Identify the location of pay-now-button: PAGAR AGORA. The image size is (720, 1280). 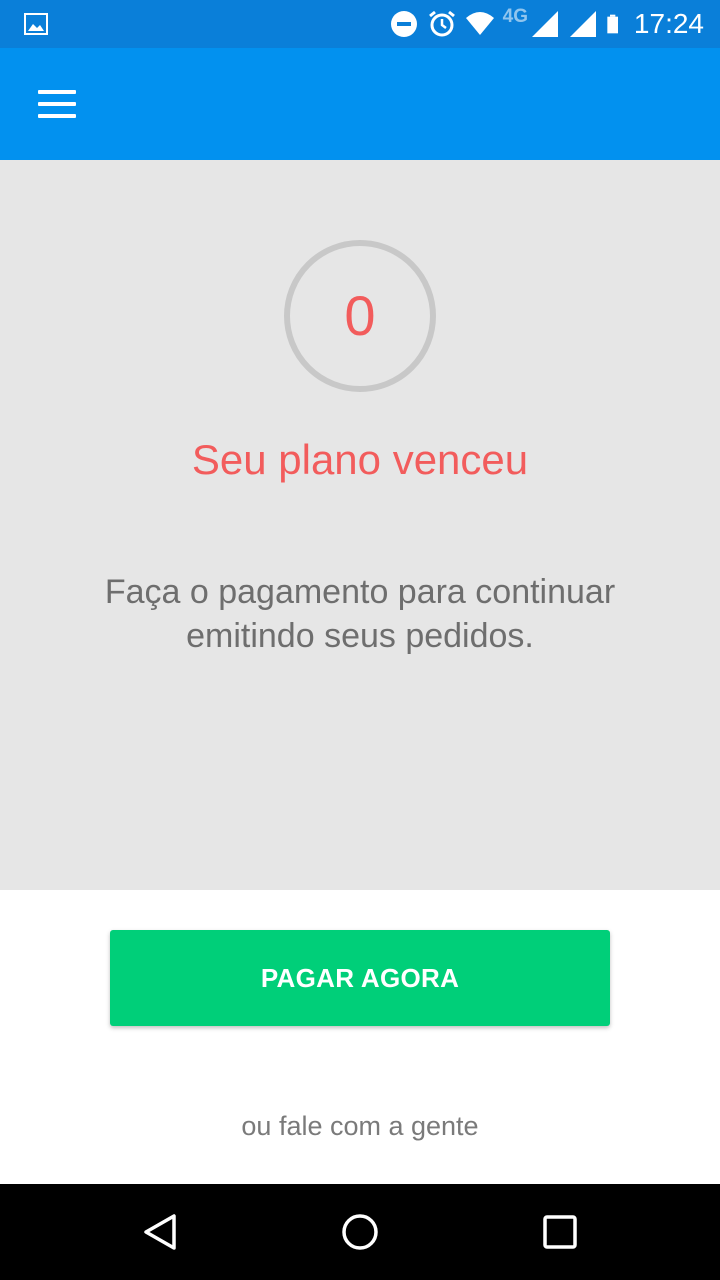
(360, 978).